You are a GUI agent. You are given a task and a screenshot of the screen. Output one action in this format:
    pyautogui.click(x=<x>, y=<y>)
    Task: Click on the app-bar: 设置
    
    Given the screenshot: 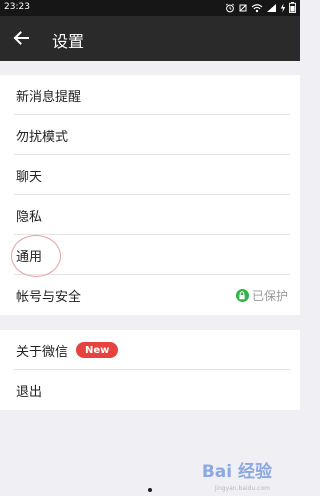 What is the action you would take?
    pyautogui.click(x=150, y=38)
    